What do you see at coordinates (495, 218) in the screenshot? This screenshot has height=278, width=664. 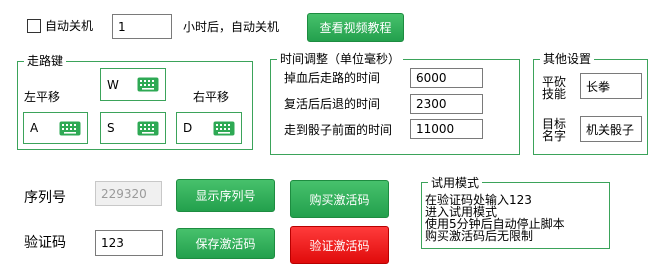 I see `trial-mode-text: 在验证码处输入123 进入试用模式 使用5分钟后自动停止脚本 购买激活码后无限制` at bounding box center [495, 218].